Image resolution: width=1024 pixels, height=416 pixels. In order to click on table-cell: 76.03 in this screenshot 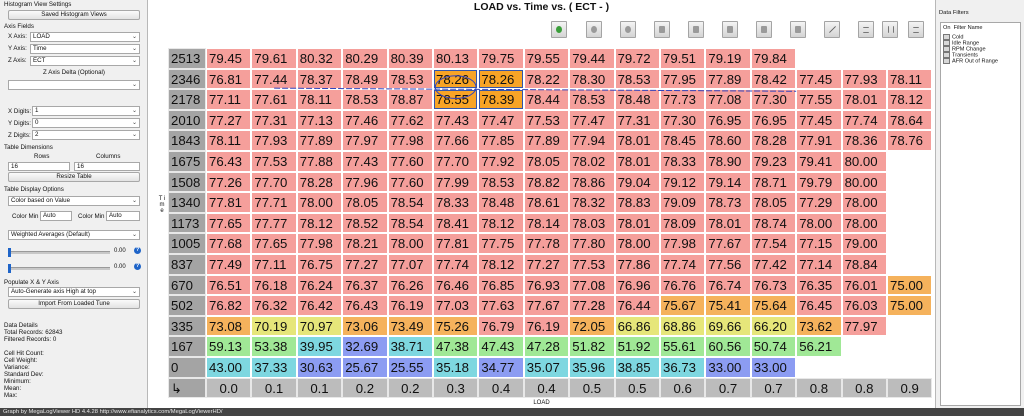, I will do `click(864, 305)`.